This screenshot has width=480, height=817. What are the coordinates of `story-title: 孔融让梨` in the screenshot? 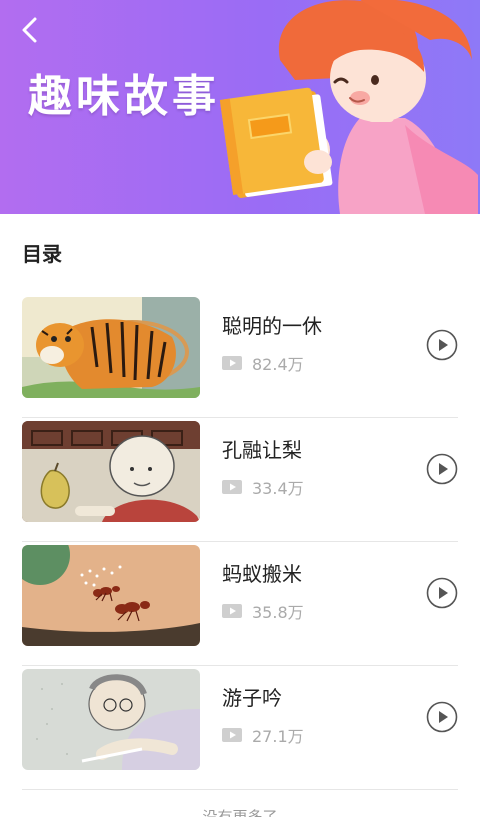 It's located at (262, 450).